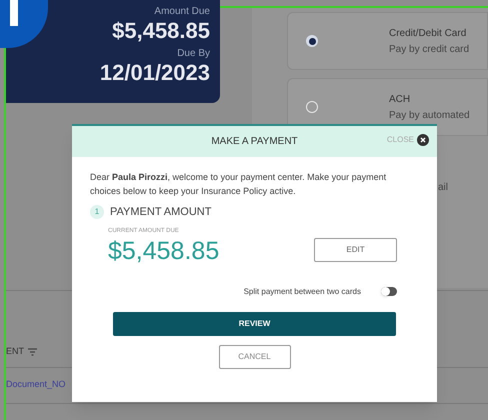 This screenshot has width=488, height=420. I want to click on filter-icon, so click(32, 352).